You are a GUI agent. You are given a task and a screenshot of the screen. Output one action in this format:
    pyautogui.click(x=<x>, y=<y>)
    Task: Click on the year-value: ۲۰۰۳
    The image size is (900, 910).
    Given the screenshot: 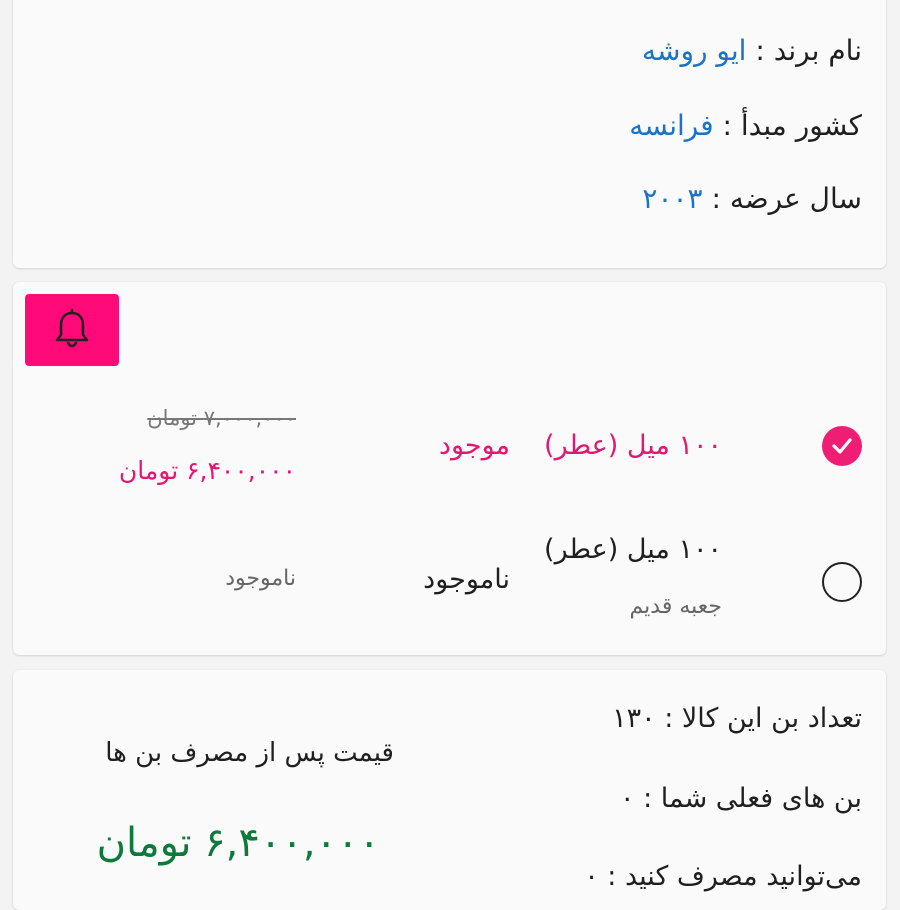 What is the action you would take?
    pyautogui.click(x=672, y=198)
    